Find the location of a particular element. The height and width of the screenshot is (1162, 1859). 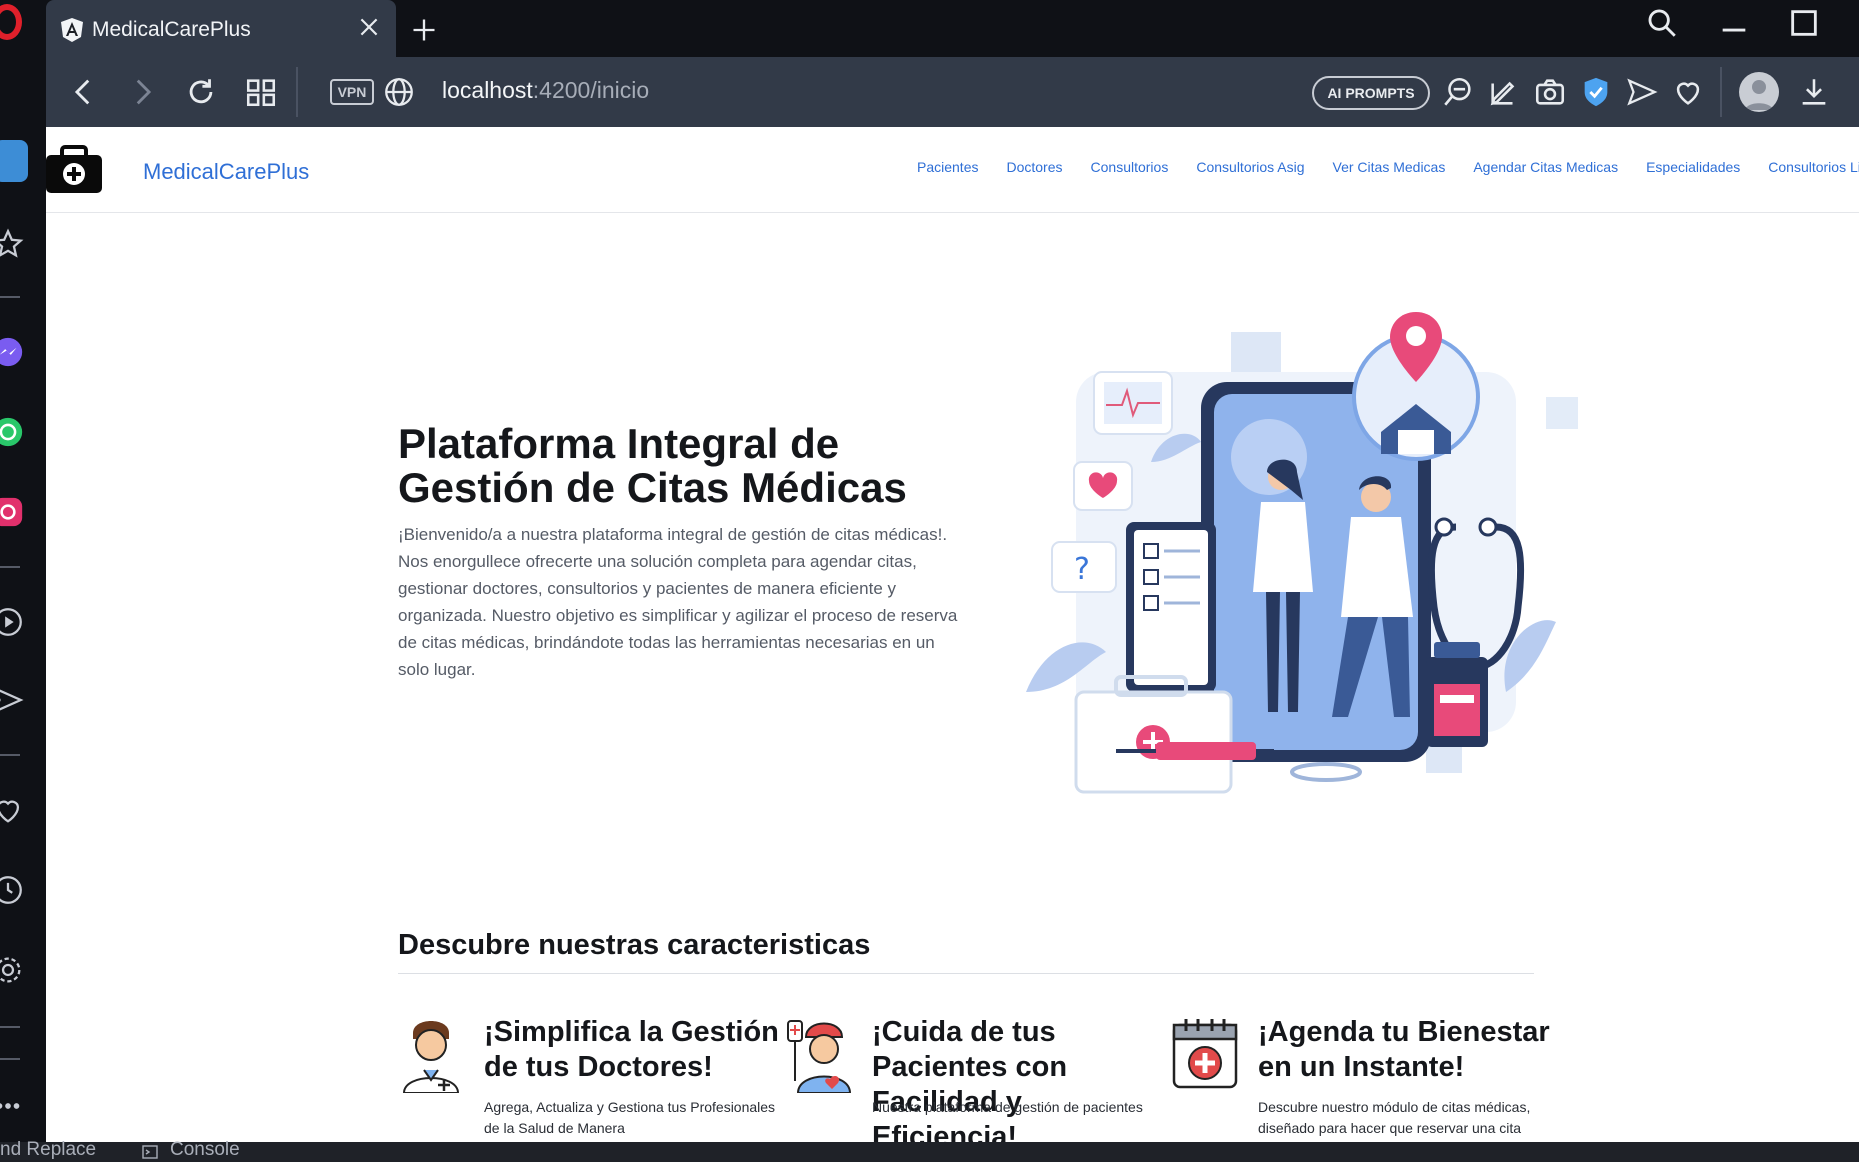

vpn-badge: VPN is located at coordinates (352, 92).